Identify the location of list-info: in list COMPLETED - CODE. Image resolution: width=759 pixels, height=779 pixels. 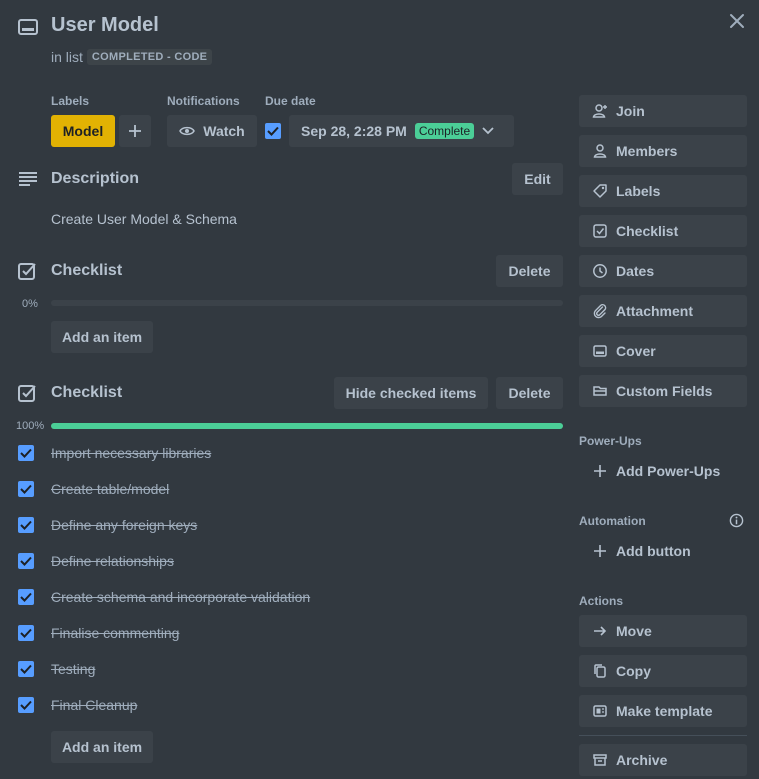
(132, 57).